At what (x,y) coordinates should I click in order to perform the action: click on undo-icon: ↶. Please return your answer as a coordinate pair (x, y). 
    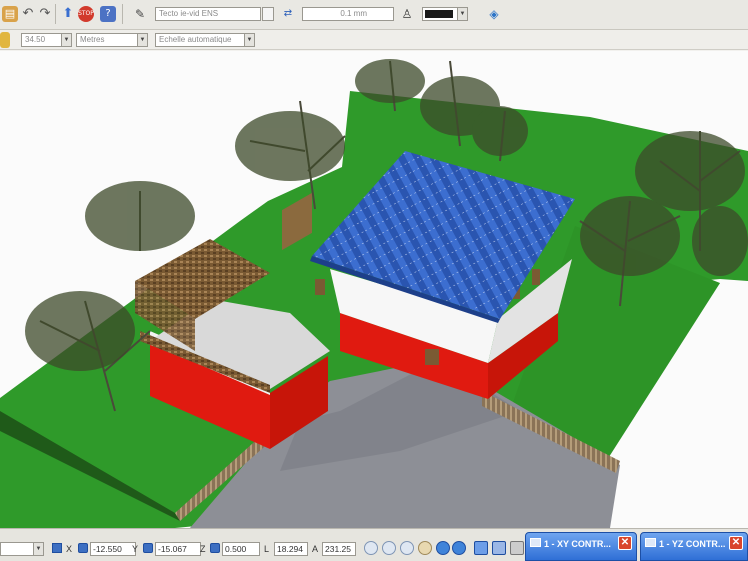
    Looking at the image, I should click on (28, 14).